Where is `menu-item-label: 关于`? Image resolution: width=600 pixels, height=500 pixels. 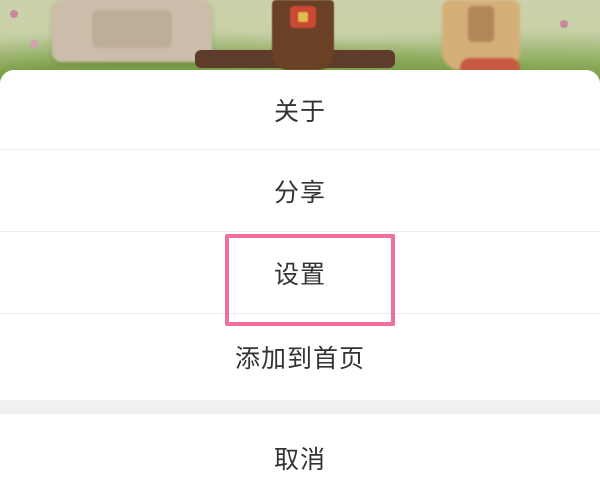
menu-item-label: 关于 is located at coordinates (299, 111).